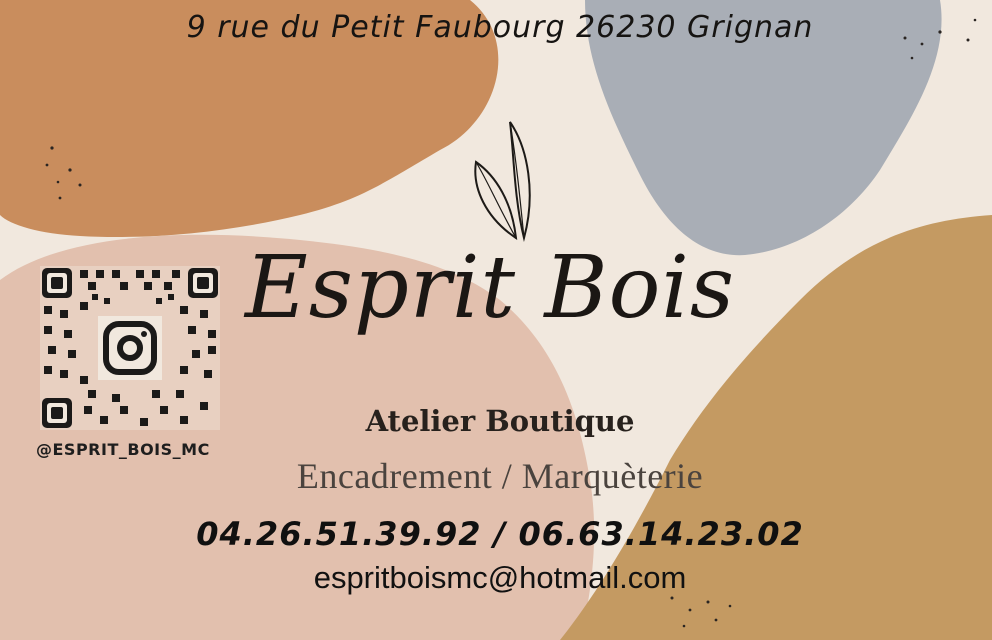  Describe the element at coordinates (500, 421) in the screenshot. I see `tagline: Atelier Boutique` at that location.